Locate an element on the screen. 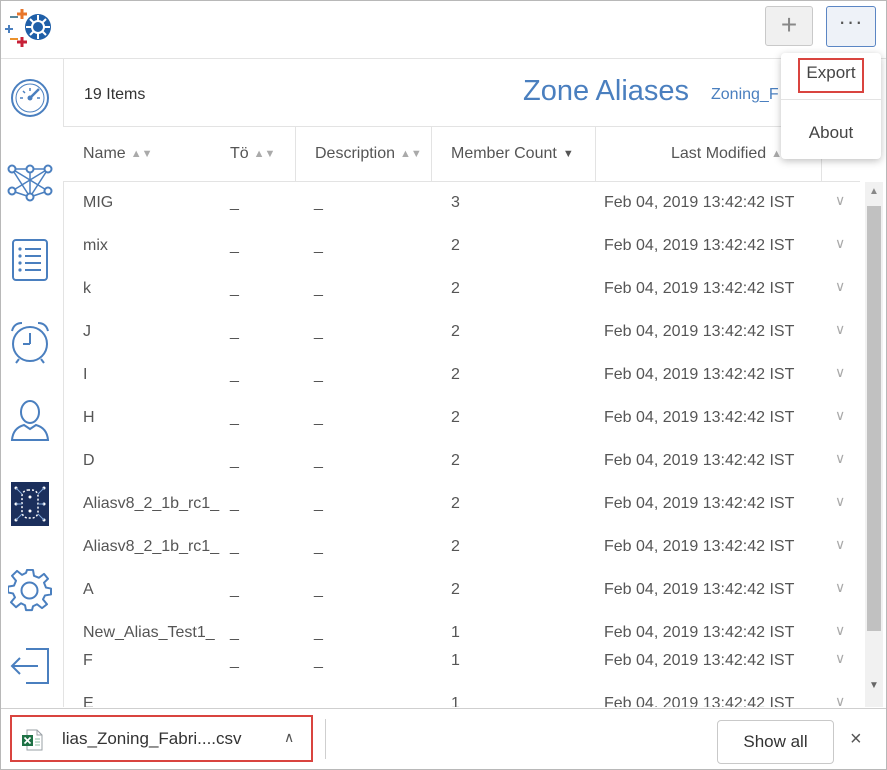  export-highlight-box is located at coordinates (831, 75).